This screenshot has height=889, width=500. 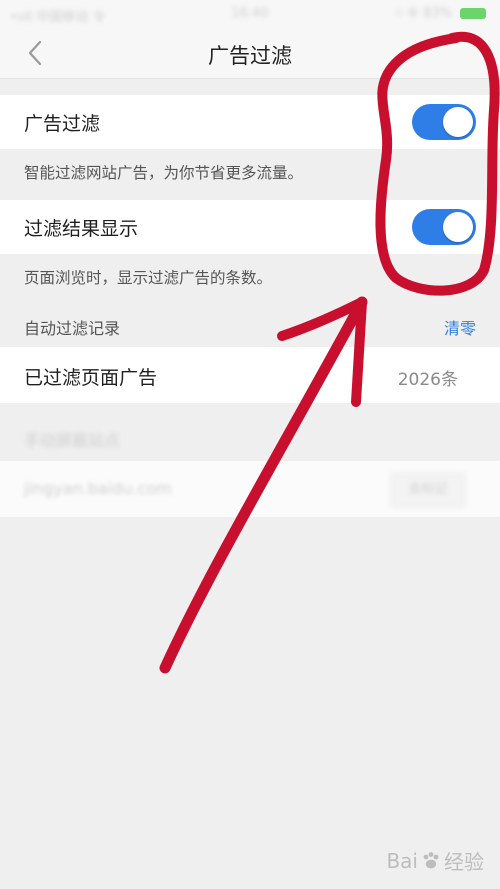 What do you see at coordinates (428, 490) in the screenshot?
I see `manual-mark-button: 去标记` at bounding box center [428, 490].